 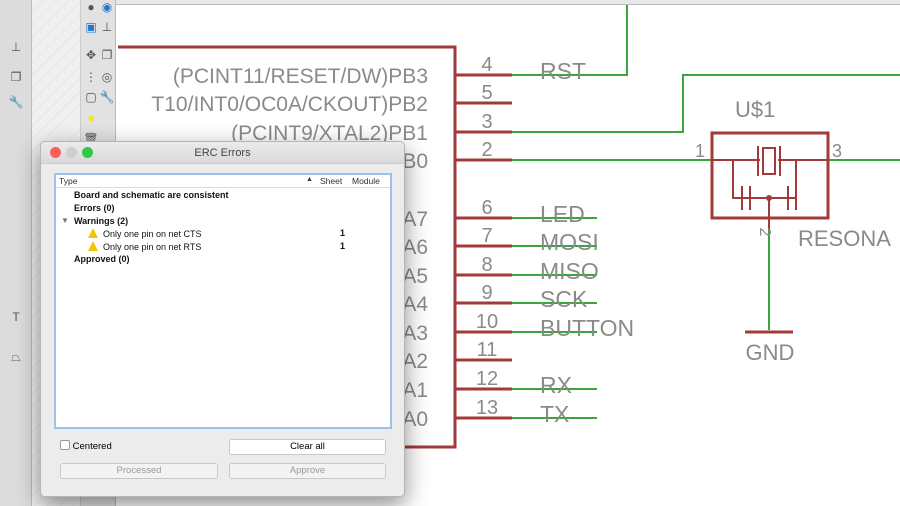 What do you see at coordinates (569, 242) in the screenshot?
I see `net-label: MOSI` at bounding box center [569, 242].